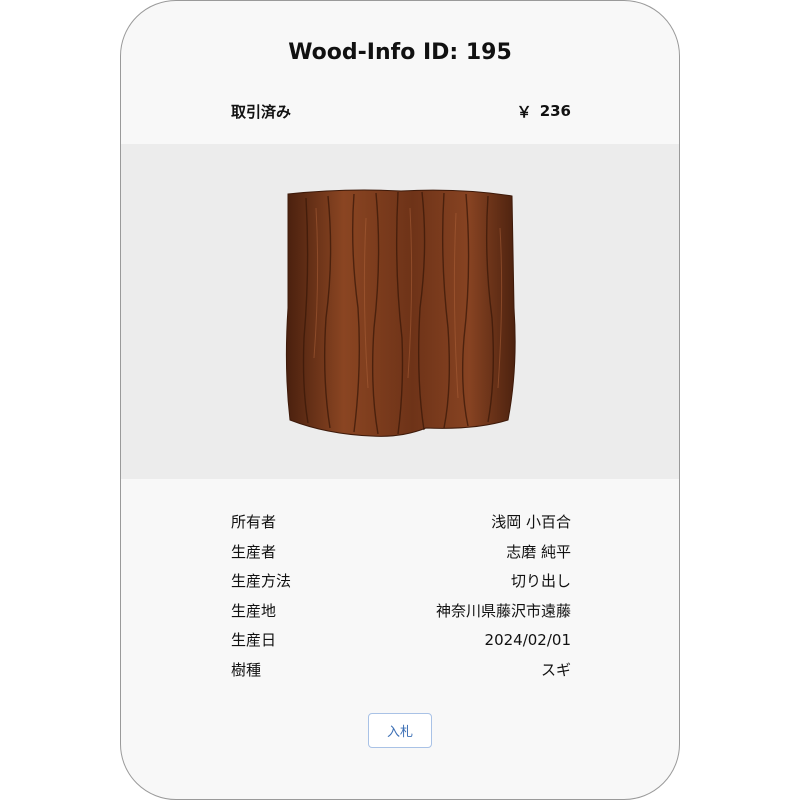  Describe the element at coordinates (538, 551) in the screenshot. I see `detail-value: 志磨 純平` at that location.